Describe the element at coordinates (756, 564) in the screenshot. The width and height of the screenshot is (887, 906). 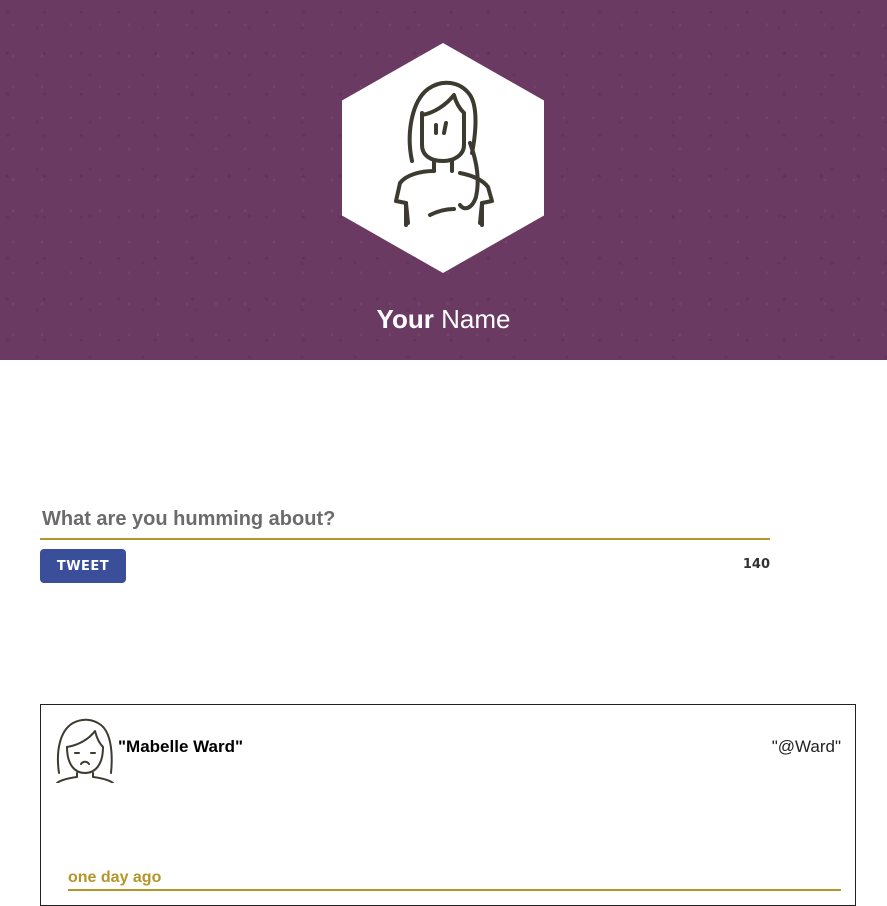
I see `char-count: 140` at that location.